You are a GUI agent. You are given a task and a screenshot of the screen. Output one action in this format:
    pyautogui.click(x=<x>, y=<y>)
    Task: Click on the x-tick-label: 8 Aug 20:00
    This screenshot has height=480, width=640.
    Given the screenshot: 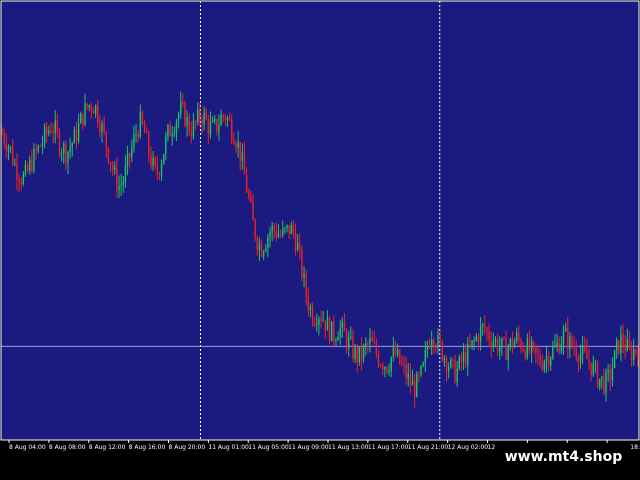 What is the action you would take?
    pyautogui.click(x=187, y=447)
    